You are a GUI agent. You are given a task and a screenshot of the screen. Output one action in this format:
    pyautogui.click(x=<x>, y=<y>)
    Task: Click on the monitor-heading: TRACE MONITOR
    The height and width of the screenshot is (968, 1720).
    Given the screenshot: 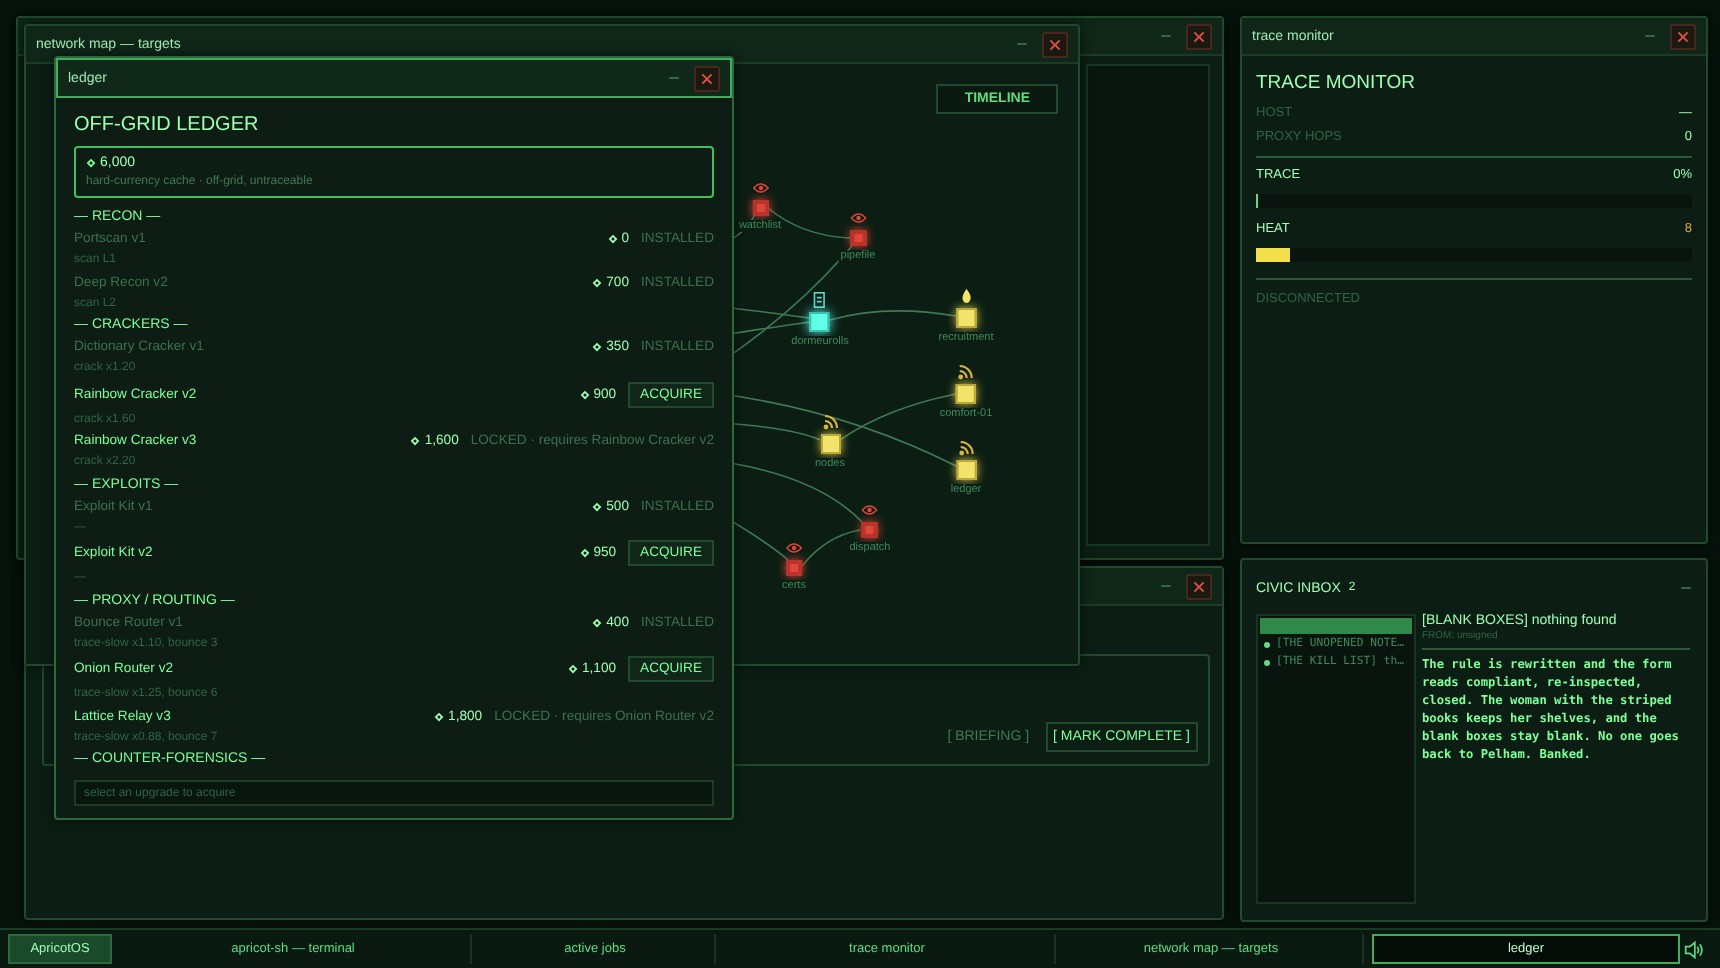 What is the action you would take?
    pyautogui.click(x=1337, y=83)
    